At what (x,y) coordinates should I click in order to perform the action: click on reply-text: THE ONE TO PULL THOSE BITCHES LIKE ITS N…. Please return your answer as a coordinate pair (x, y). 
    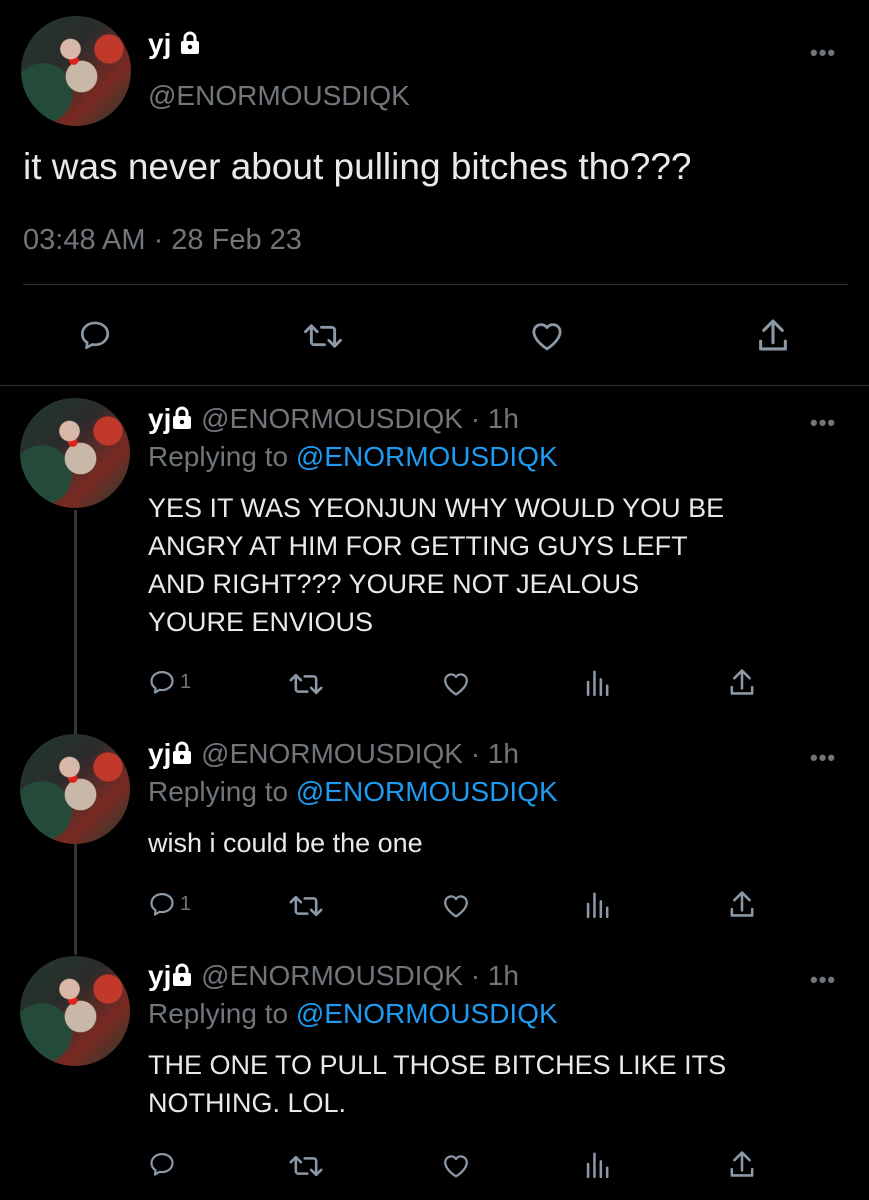
    Looking at the image, I should click on (437, 1084).